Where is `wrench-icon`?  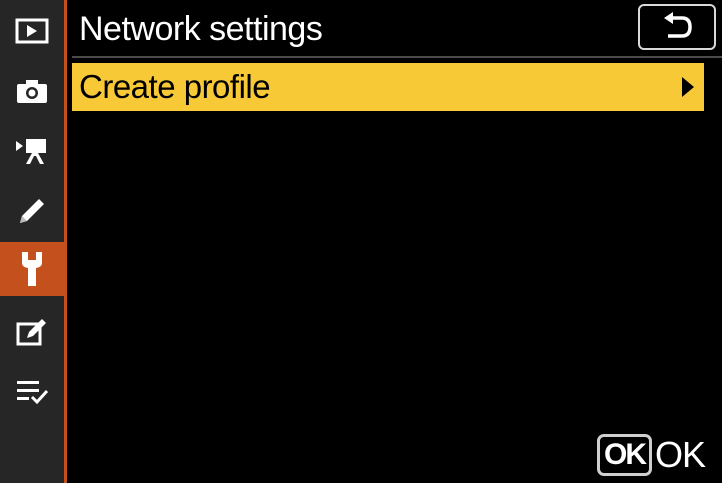
wrench-icon is located at coordinates (32, 269).